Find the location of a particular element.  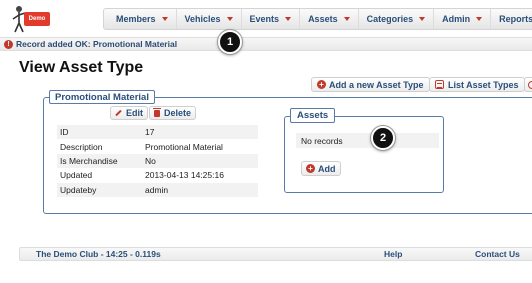

field-value: No is located at coordinates (150, 160).